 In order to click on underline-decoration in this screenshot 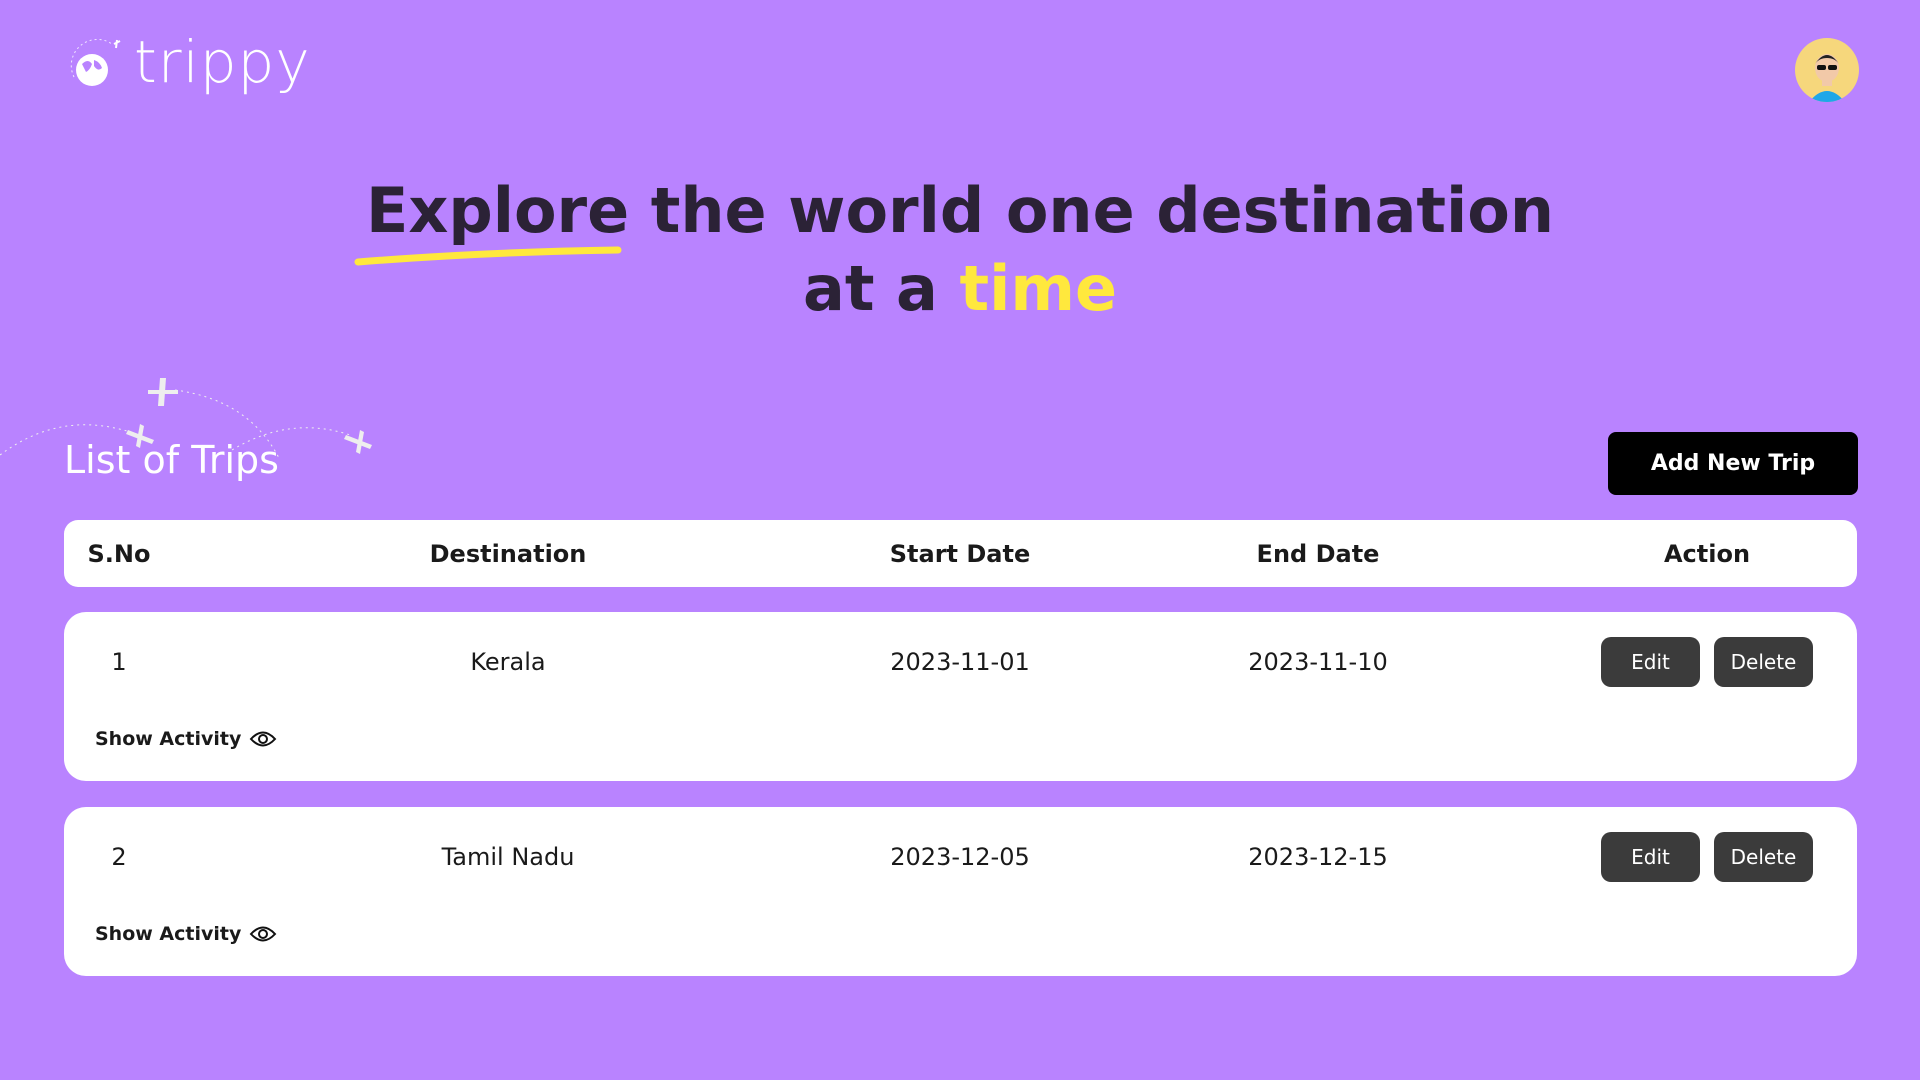, I will do `click(488, 256)`.